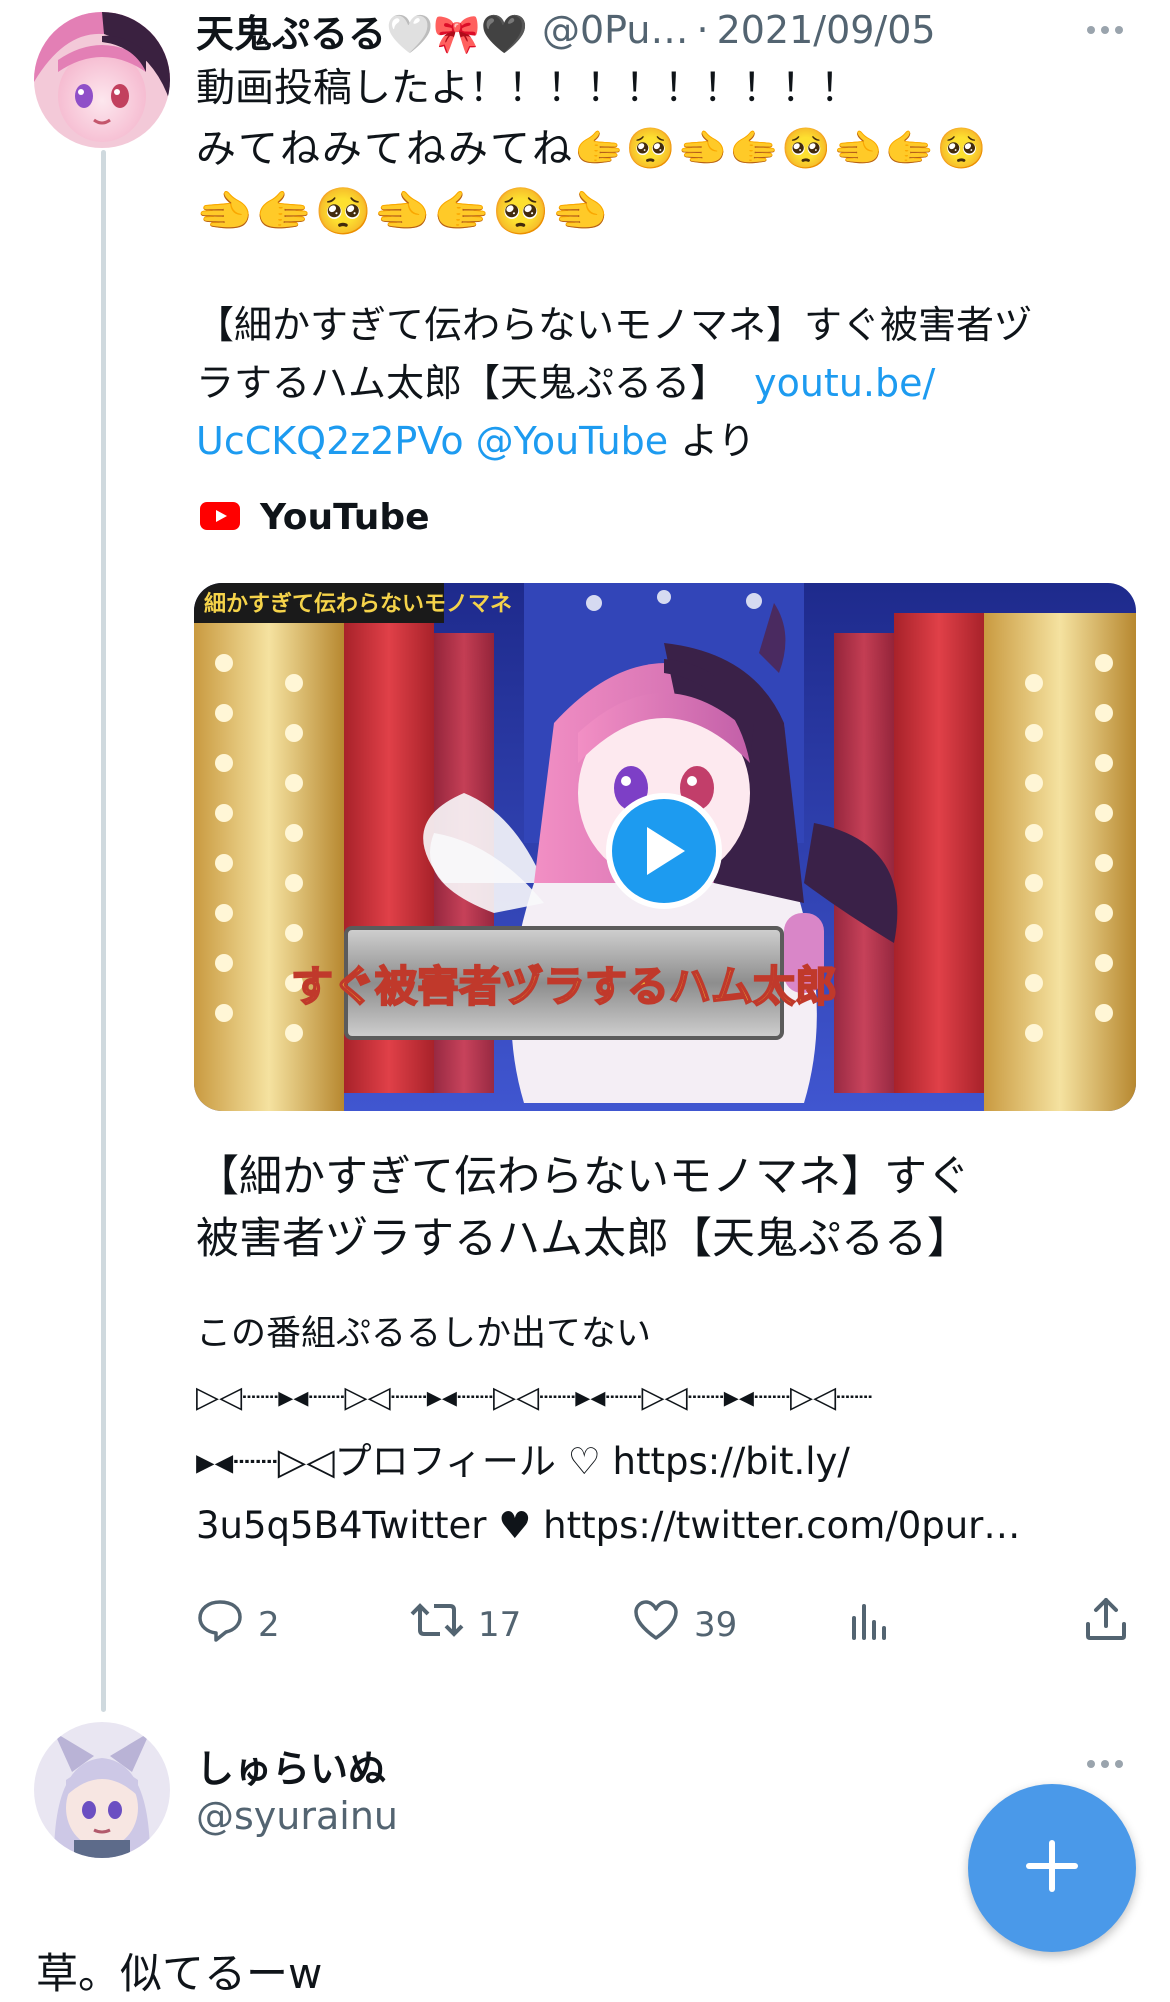 The height and width of the screenshot is (2002, 1170). What do you see at coordinates (656, 1624) in the screenshot?
I see `like-icon` at bounding box center [656, 1624].